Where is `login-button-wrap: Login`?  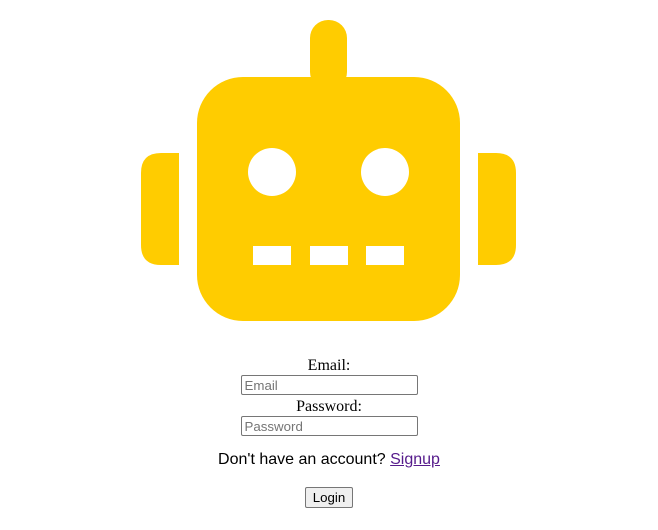 login-button-wrap: Login is located at coordinates (329, 497).